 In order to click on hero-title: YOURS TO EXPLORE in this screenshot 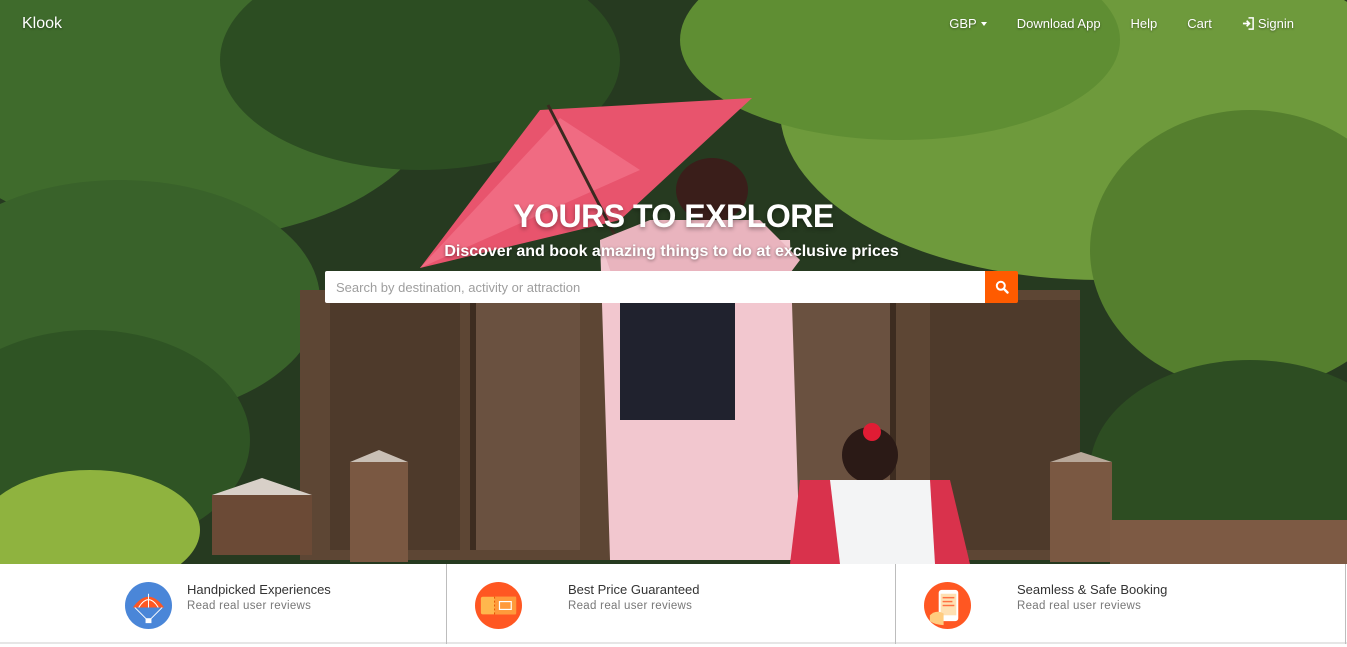, I will do `click(673, 216)`.